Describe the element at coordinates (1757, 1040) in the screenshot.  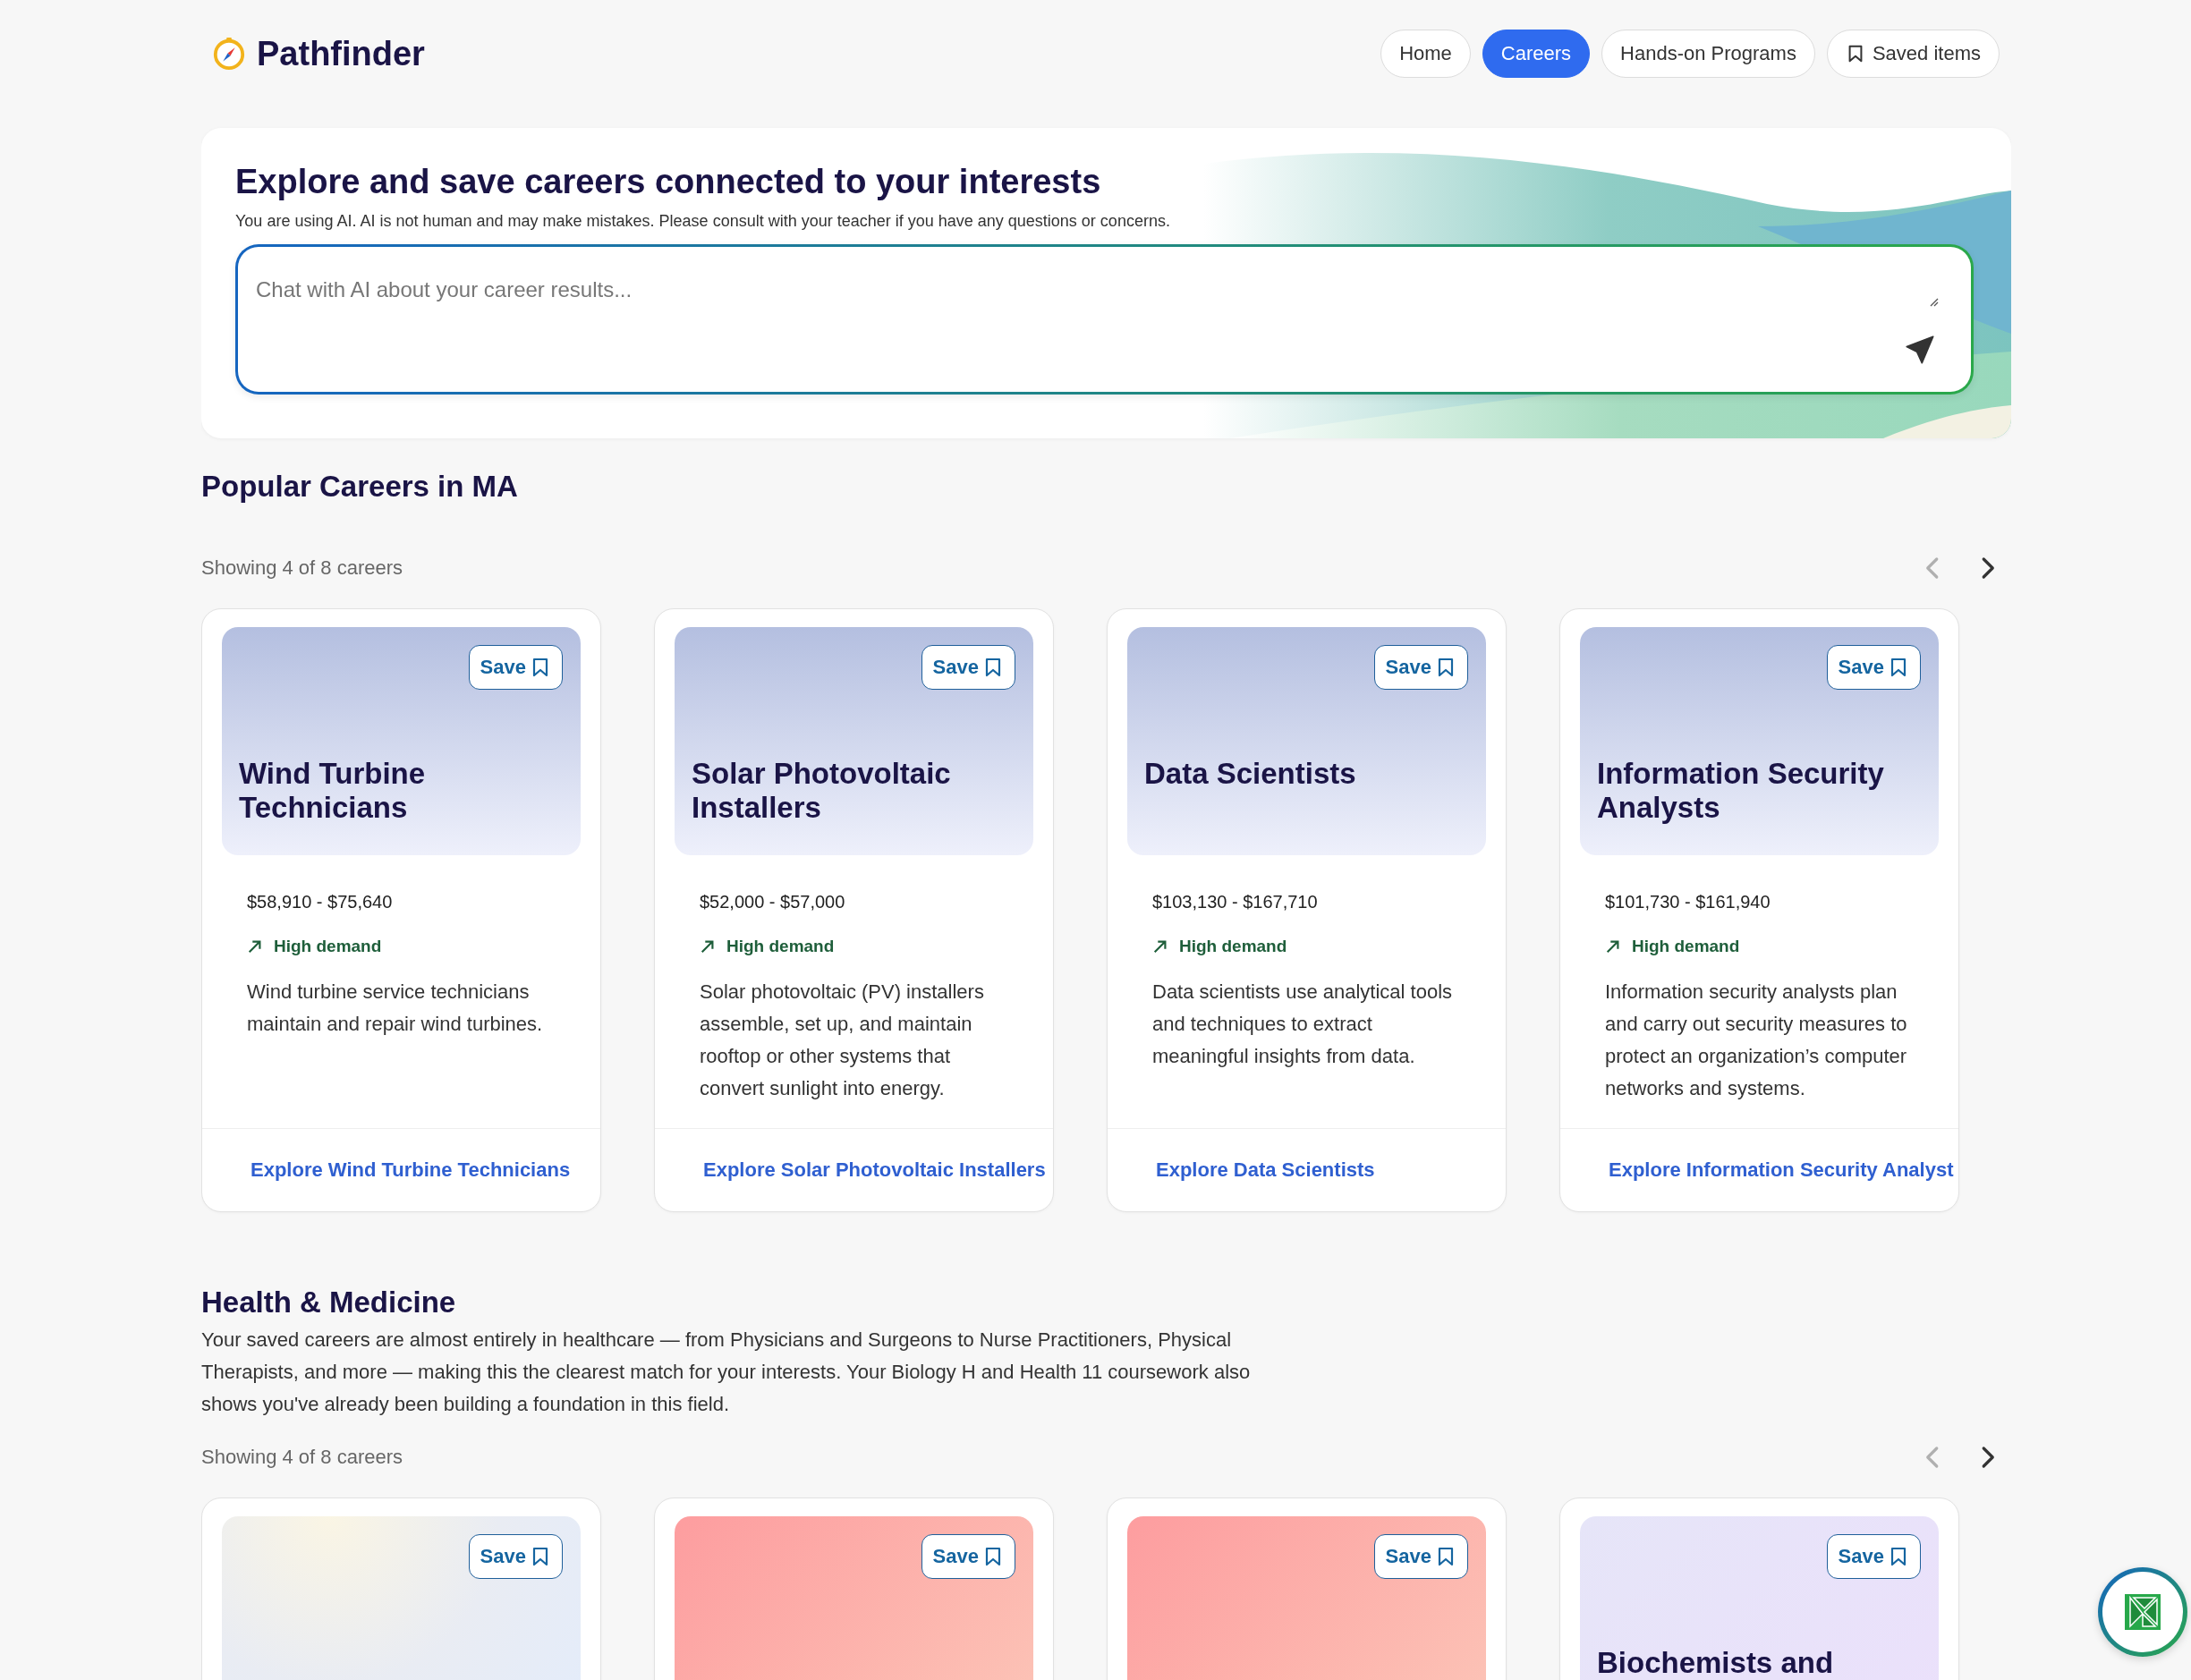
I see `career-description: Information security analysts plan and carry out security measures to protect an organization’s computer networks and systems.` at that location.